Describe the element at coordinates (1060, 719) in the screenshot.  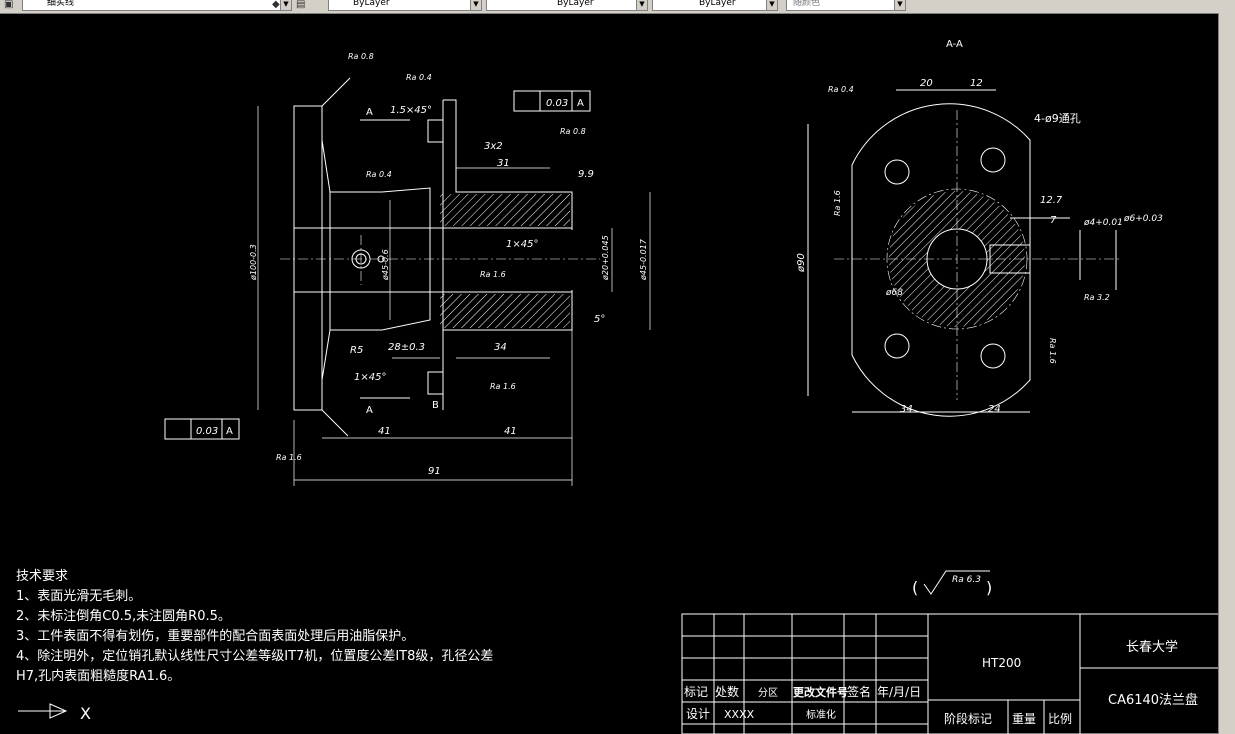
I see `scale-label: 比例` at that location.